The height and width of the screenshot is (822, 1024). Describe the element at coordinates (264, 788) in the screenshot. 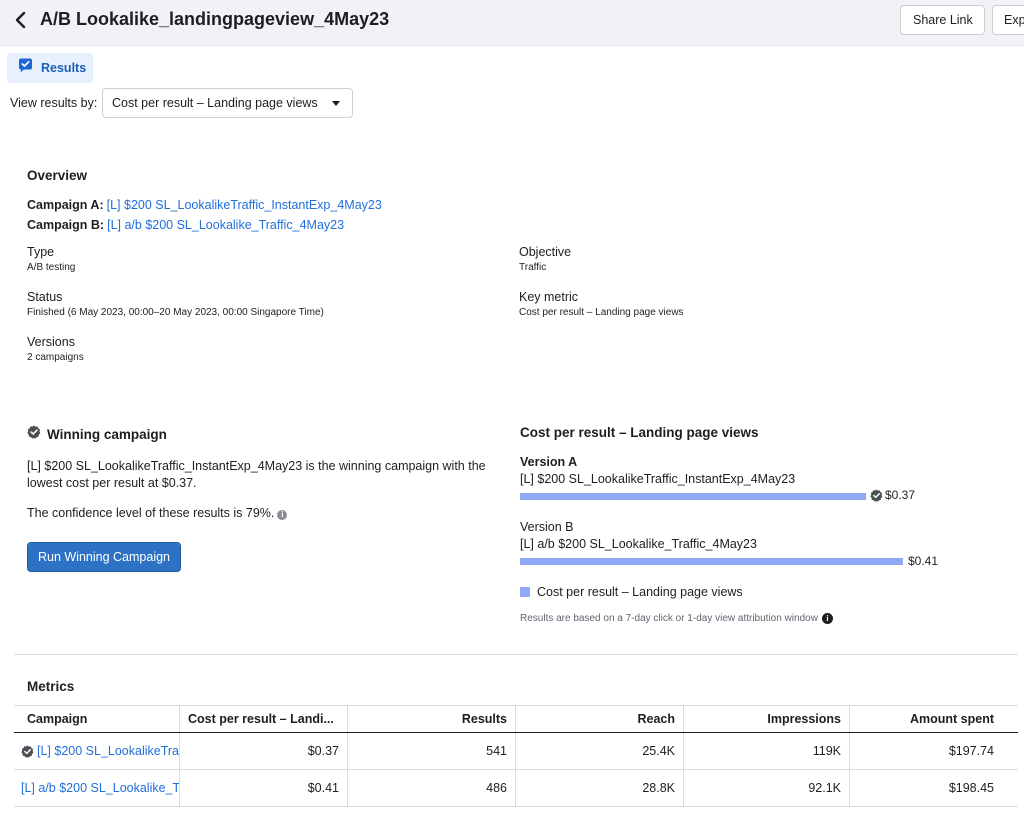

I see `cost-per-result-cell: $0.41` at that location.